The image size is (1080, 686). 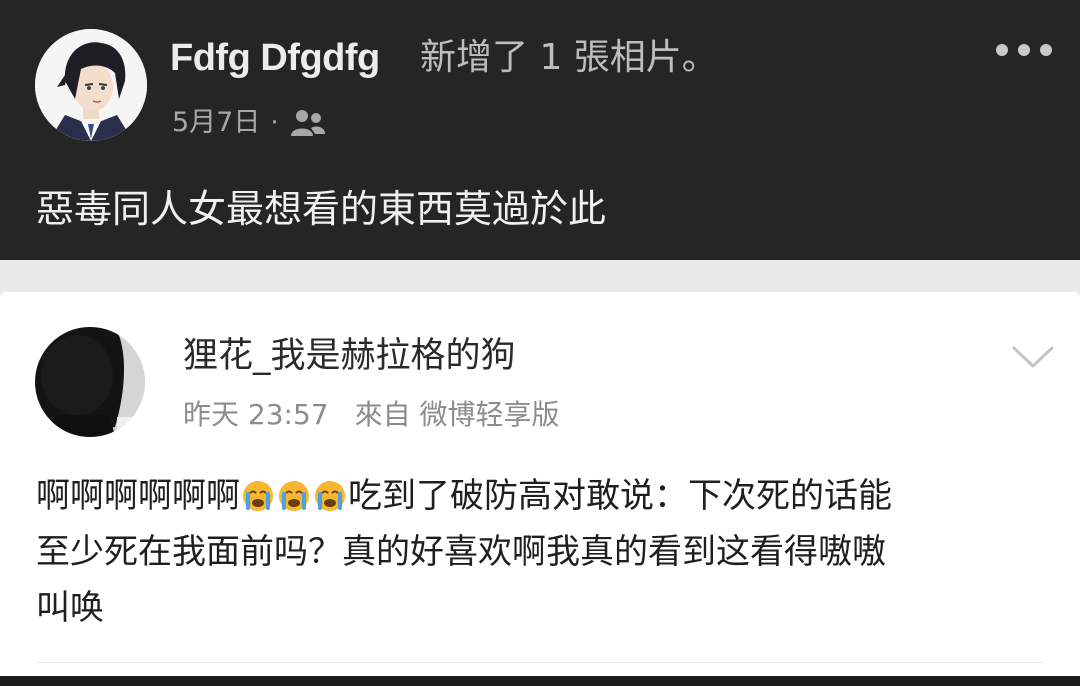 I want to click on author-avatar, so click(x=91, y=85).